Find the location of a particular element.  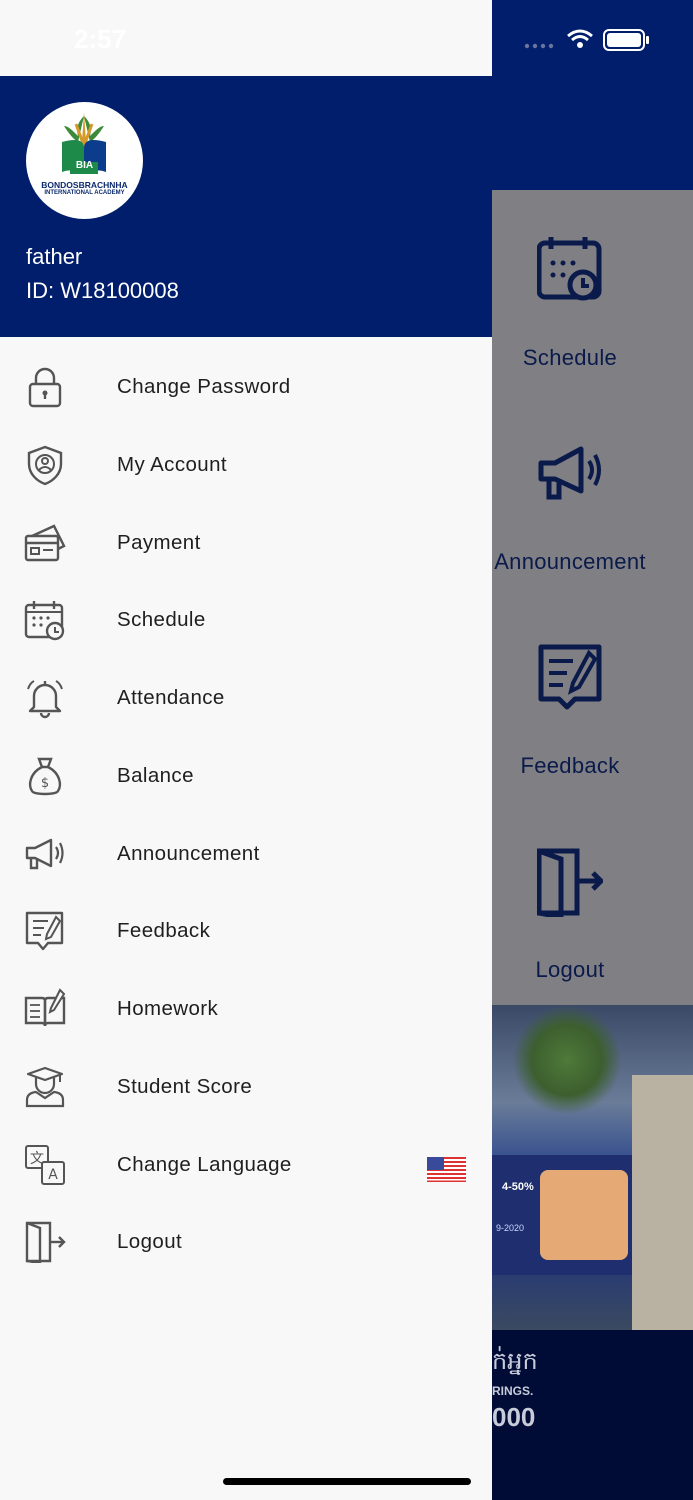

translate-icon: 文 A is located at coordinates (45, 1164).